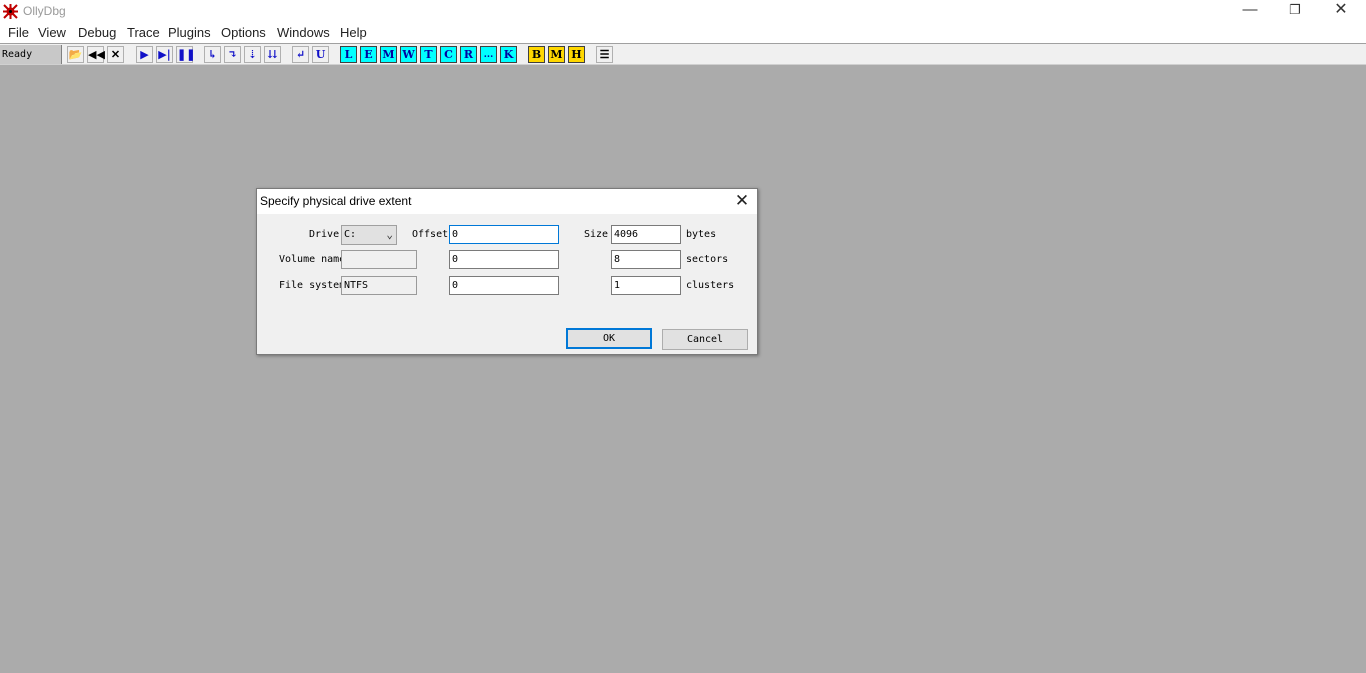  What do you see at coordinates (596, 234) in the screenshot?
I see `size-label: Size` at bounding box center [596, 234].